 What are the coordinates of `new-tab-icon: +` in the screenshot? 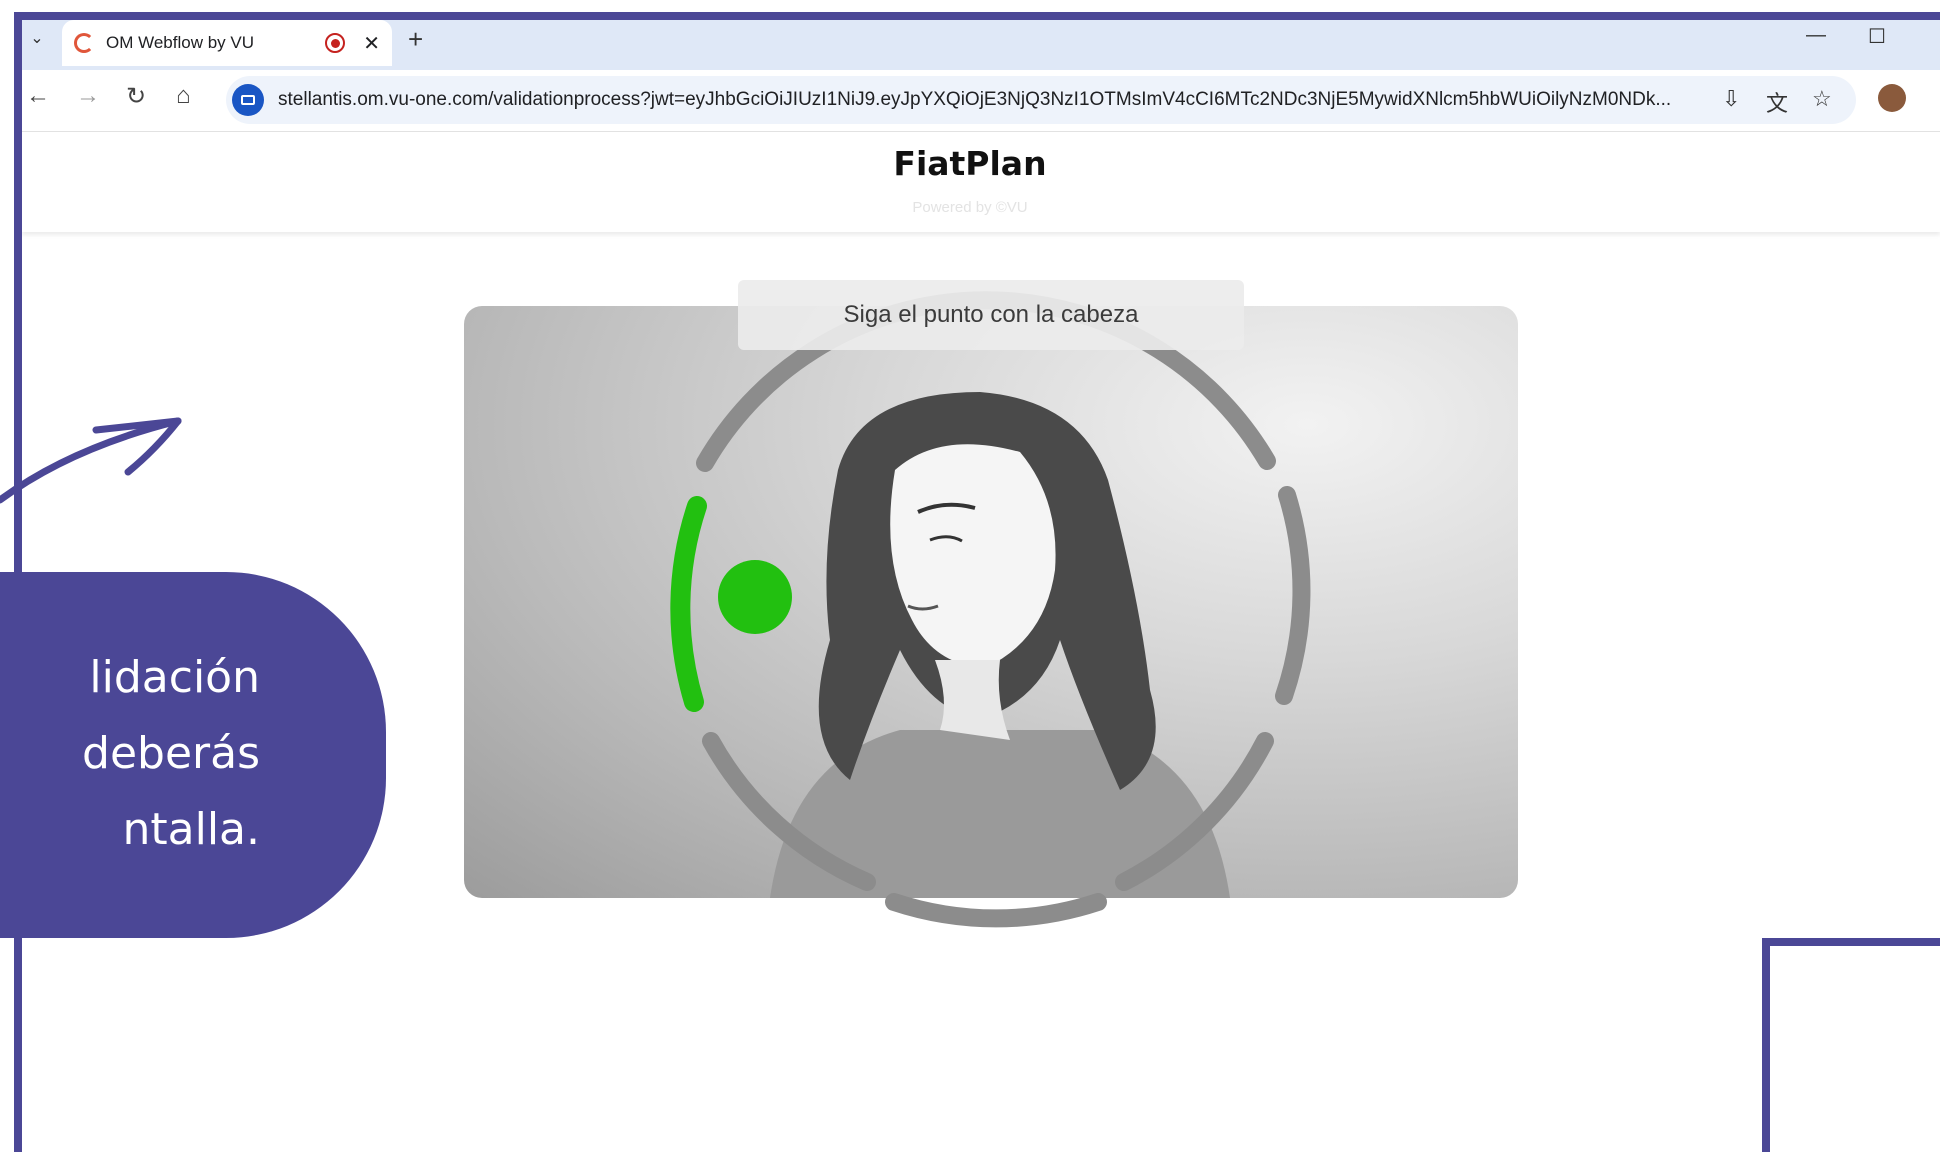 It's located at (415, 39).